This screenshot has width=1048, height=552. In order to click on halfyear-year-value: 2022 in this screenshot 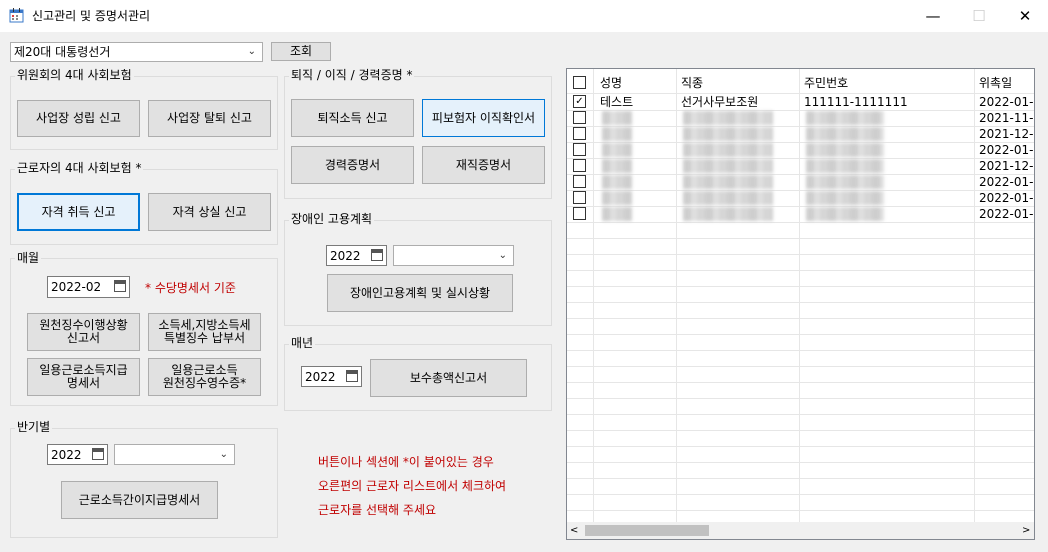, I will do `click(66, 455)`.